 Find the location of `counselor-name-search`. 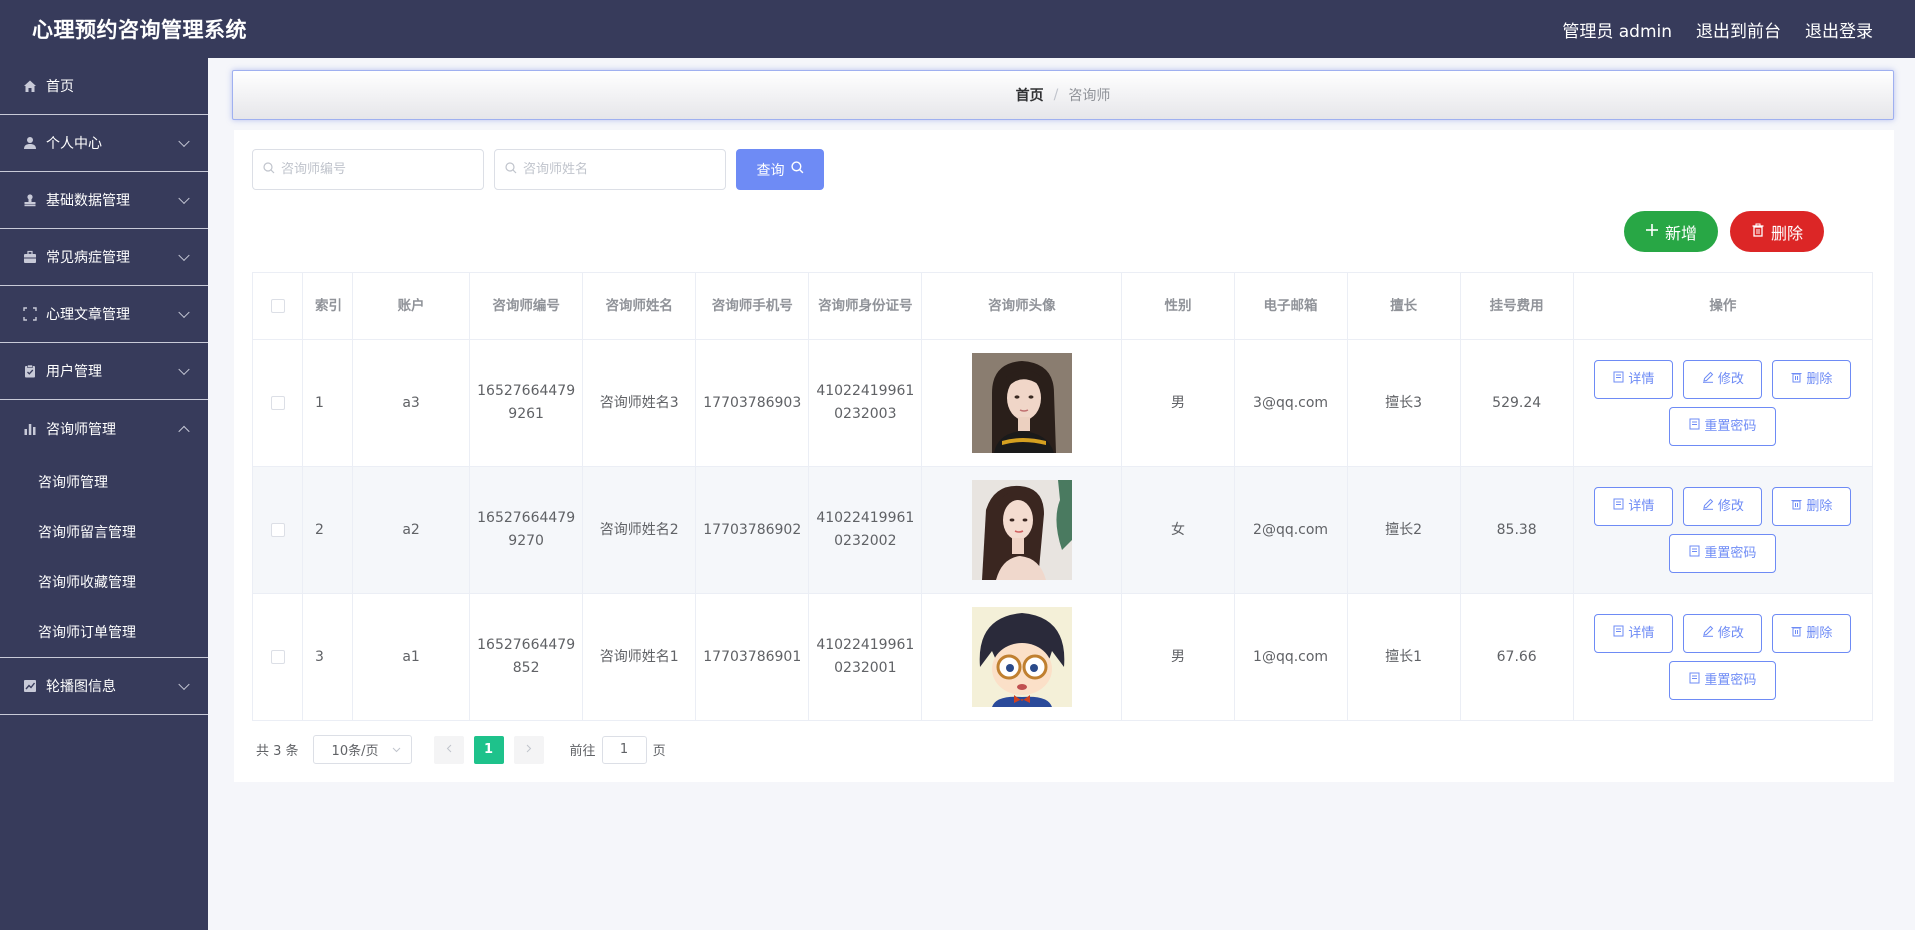

counselor-name-search is located at coordinates (610, 169).